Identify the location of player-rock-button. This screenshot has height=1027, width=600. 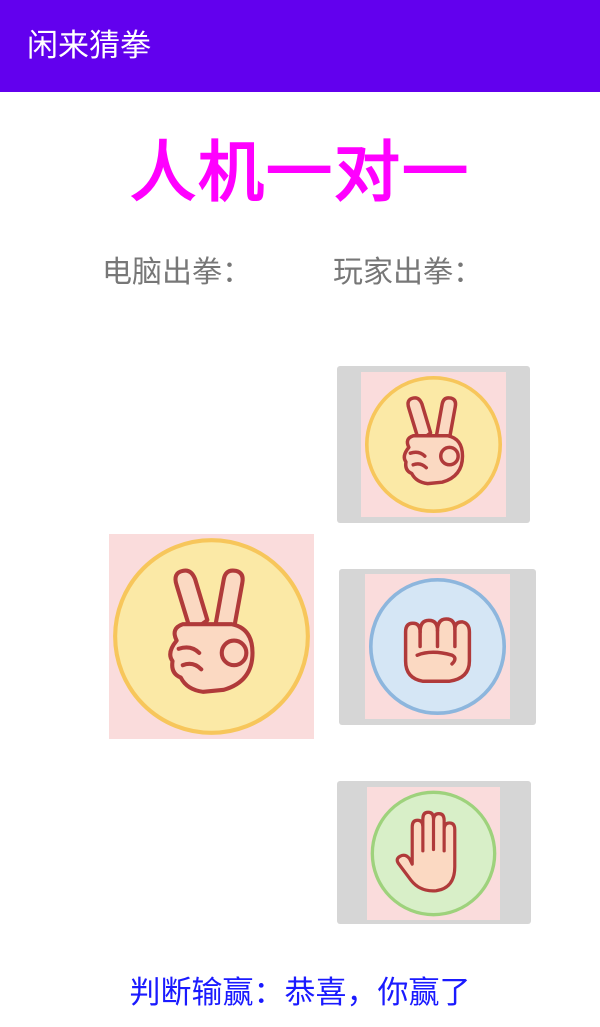
(437, 647).